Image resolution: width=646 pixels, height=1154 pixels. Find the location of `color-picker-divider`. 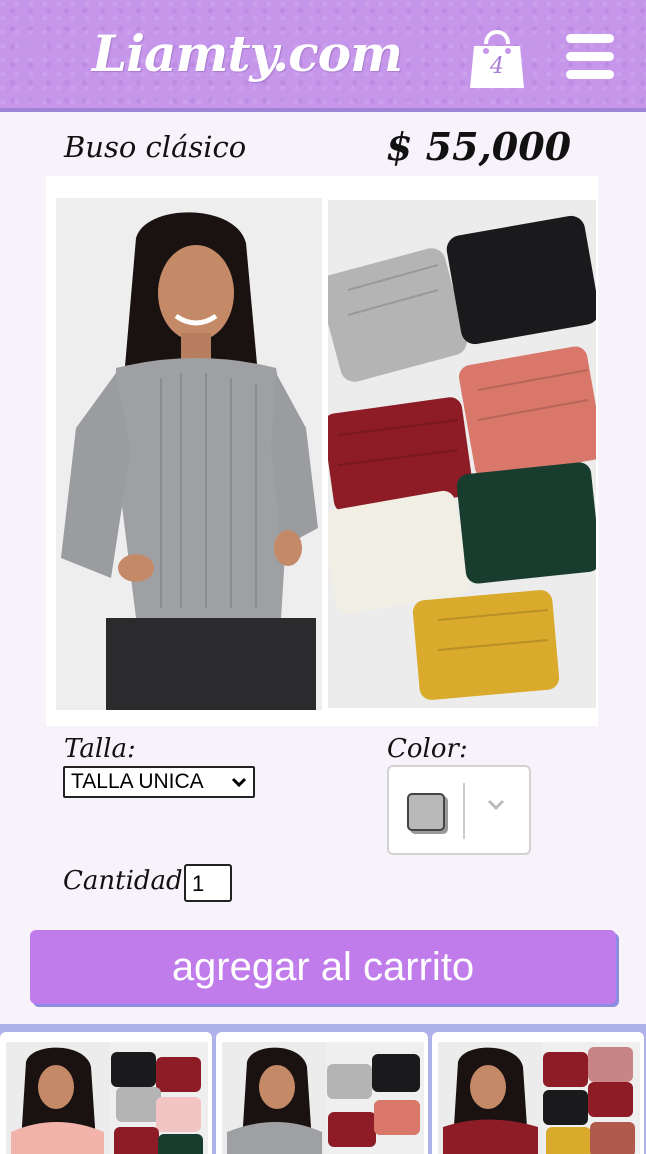

color-picker-divider is located at coordinates (464, 811).